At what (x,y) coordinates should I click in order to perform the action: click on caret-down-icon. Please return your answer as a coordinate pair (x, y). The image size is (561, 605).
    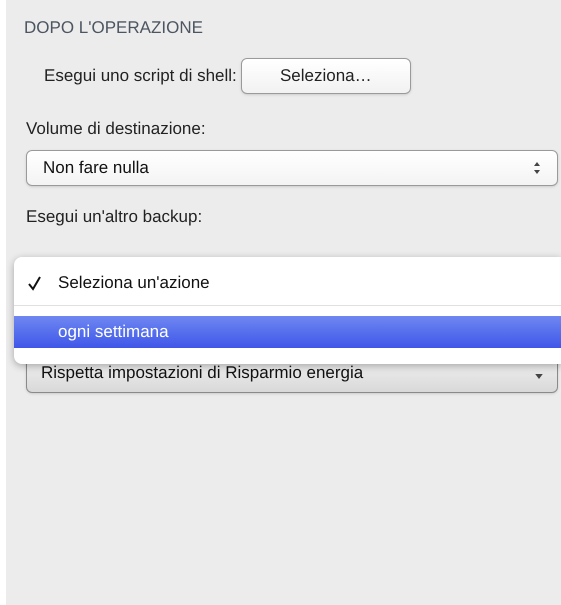
    Looking at the image, I should click on (539, 376).